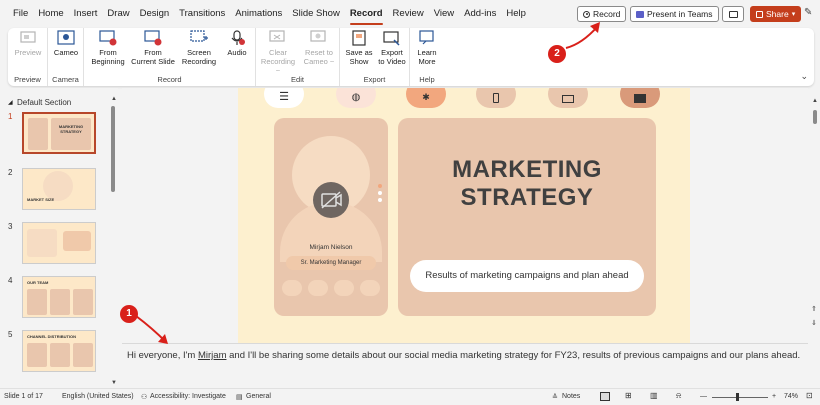 The height and width of the screenshot is (405, 820). I want to click on preview-icon, so click(28, 38).